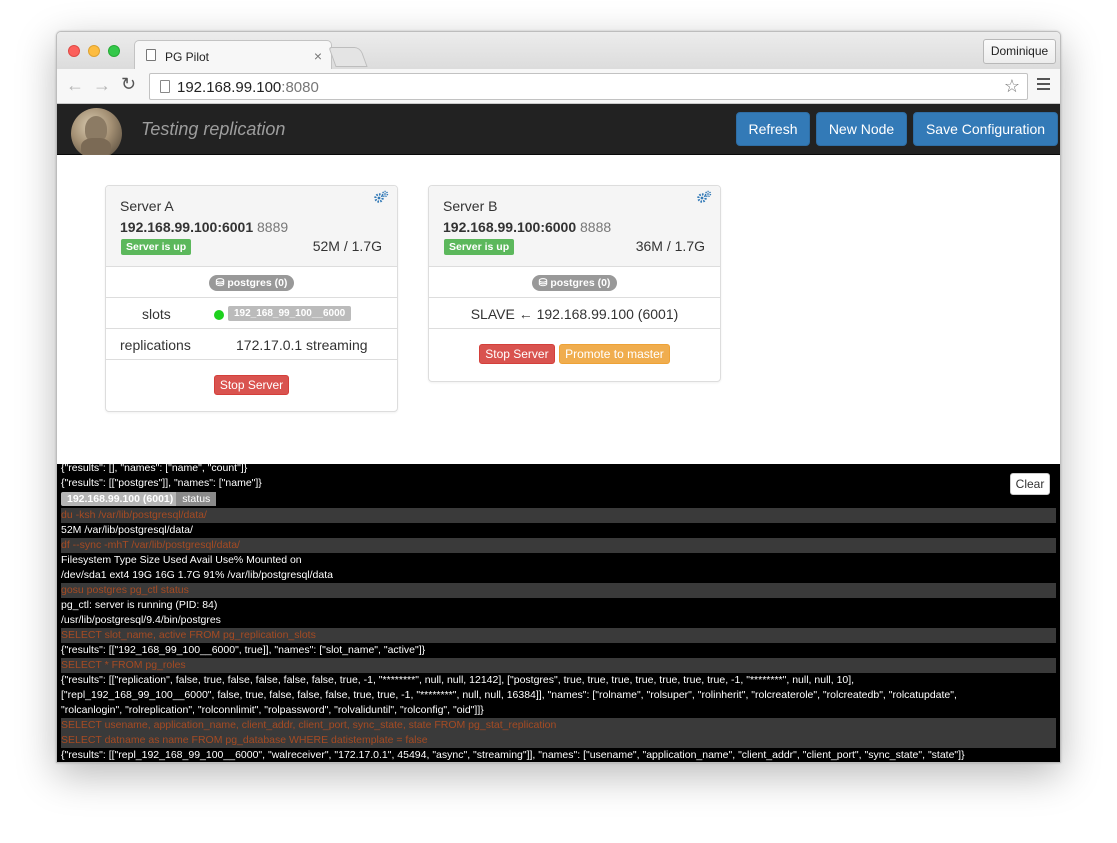  Describe the element at coordinates (558, 590) in the screenshot. I see `console-command-line: gosu postgres pg_ctl status` at that location.